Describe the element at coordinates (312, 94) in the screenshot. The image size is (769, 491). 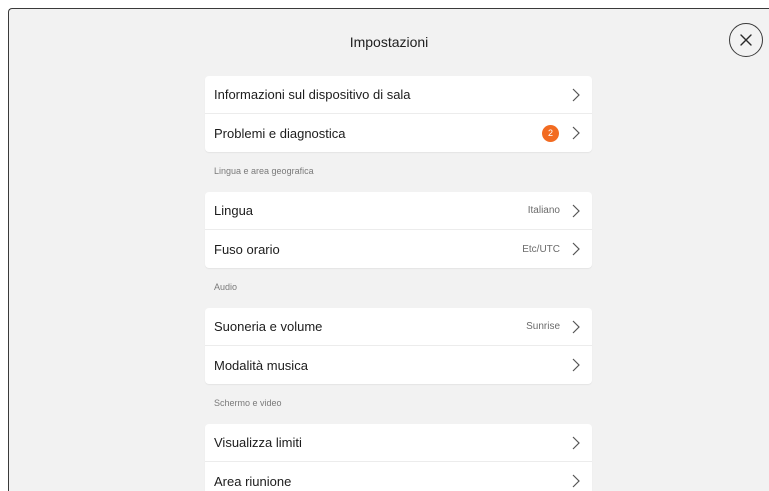
I see `row-label: Informazioni sul dispositivo di sala` at that location.